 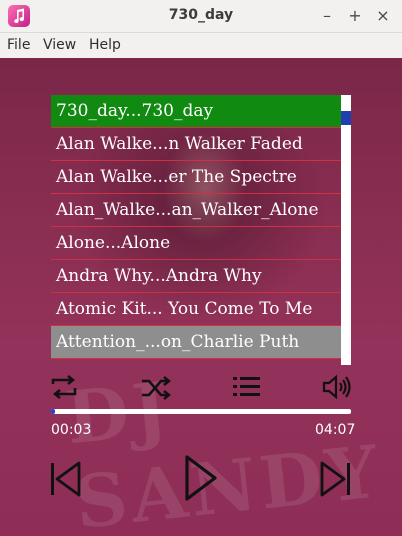 What do you see at coordinates (196, 177) in the screenshot?
I see `playlist-item: Alan Walke...er The Spectre` at bounding box center [196, 177].